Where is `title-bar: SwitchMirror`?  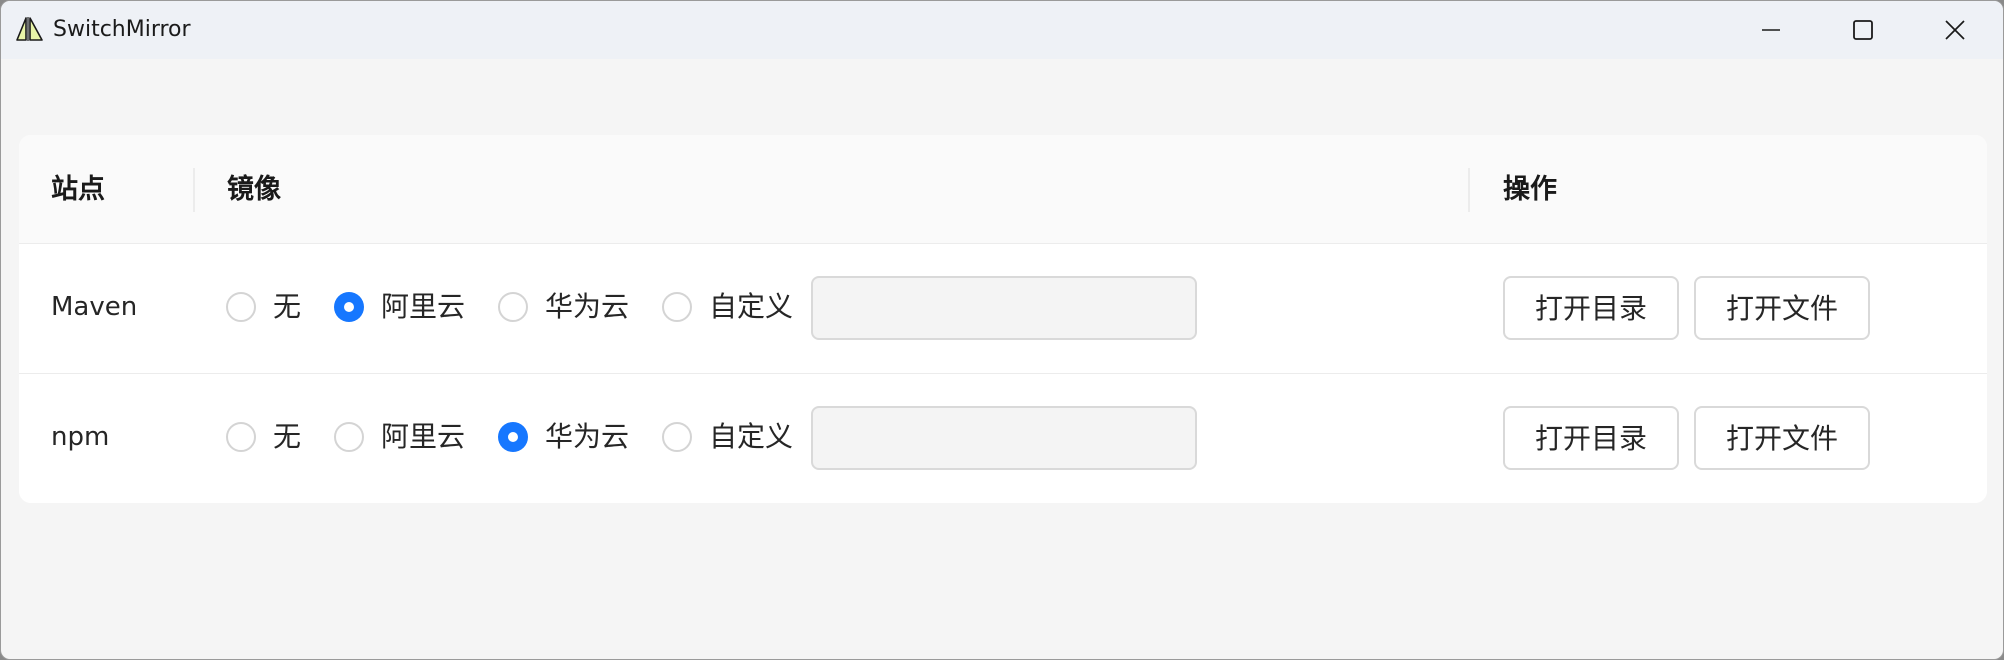 title-bar: SwitchMirror is located at coordinates (1002, 30).